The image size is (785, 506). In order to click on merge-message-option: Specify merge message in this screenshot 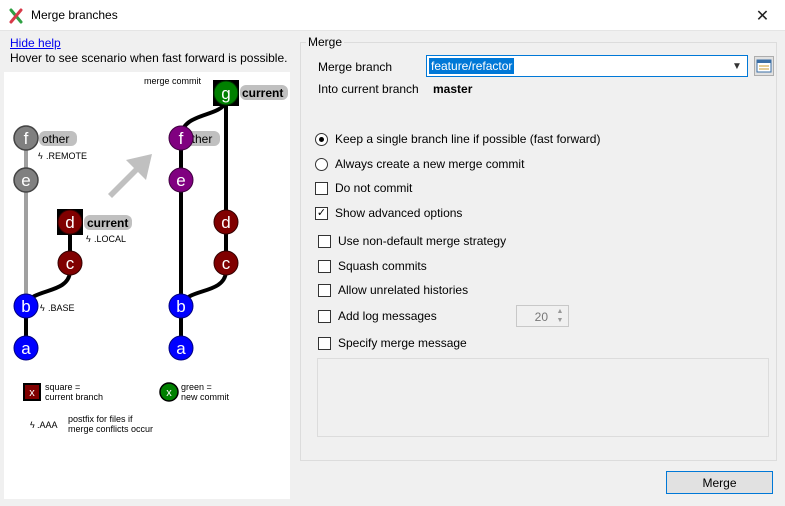, I will do `click(392, 343)`.